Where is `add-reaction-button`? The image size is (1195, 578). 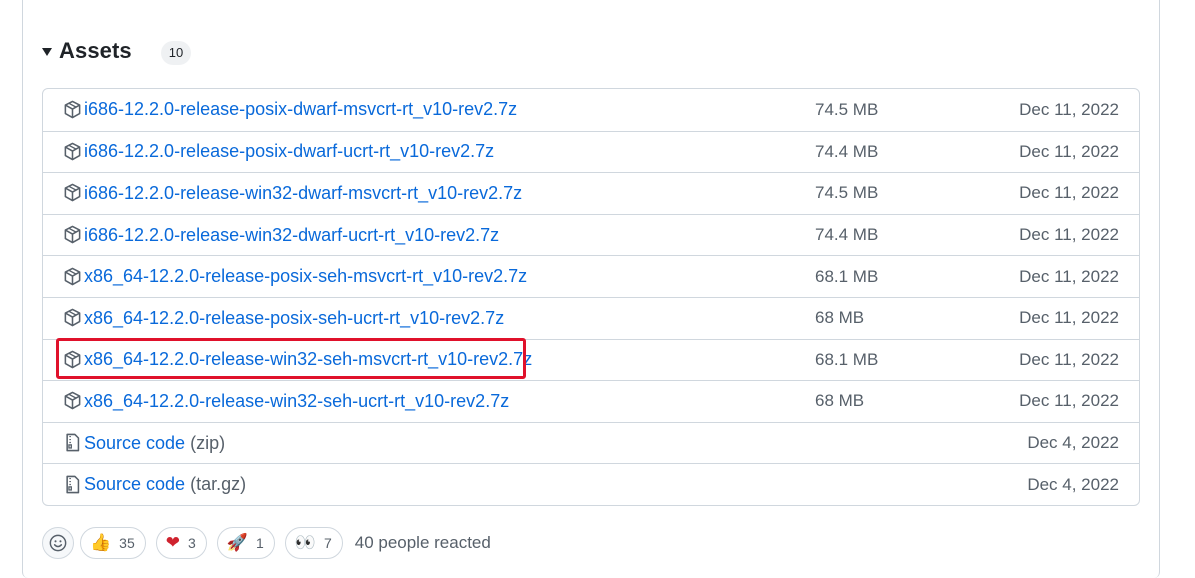 add-reaction-button is located at coordinates (58, 542).